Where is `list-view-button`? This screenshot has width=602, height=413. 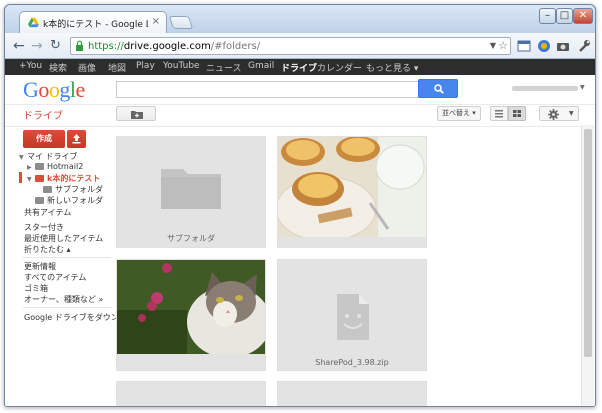 list-view-button is located at coordinates (499, 113).